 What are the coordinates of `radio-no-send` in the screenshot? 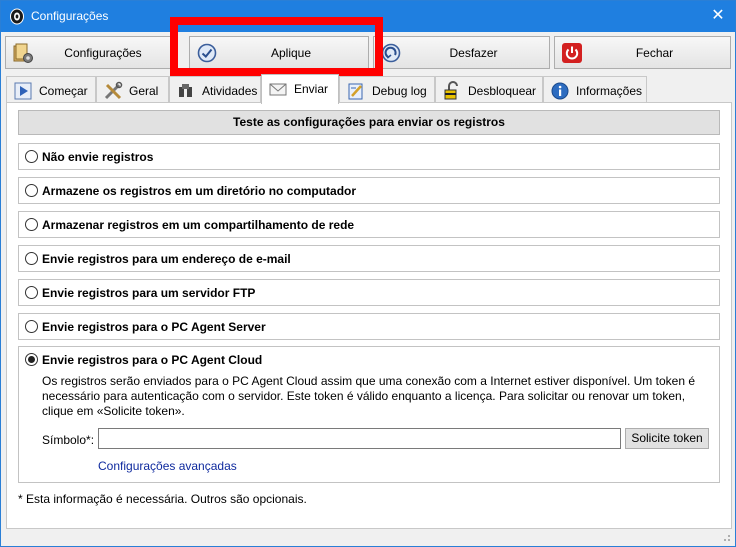 It's located at (31, 156).